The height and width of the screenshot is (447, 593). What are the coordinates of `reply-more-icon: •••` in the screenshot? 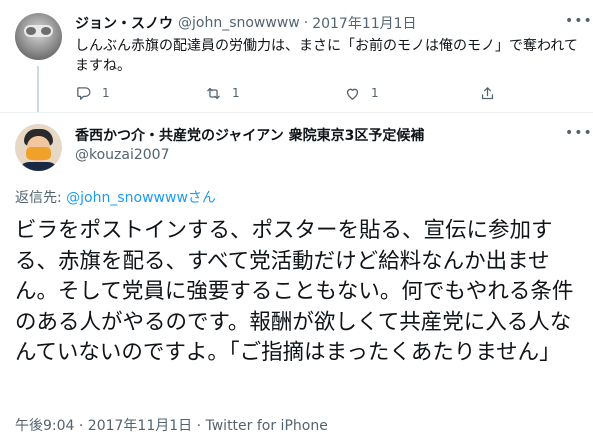 It's located at (578, 21).